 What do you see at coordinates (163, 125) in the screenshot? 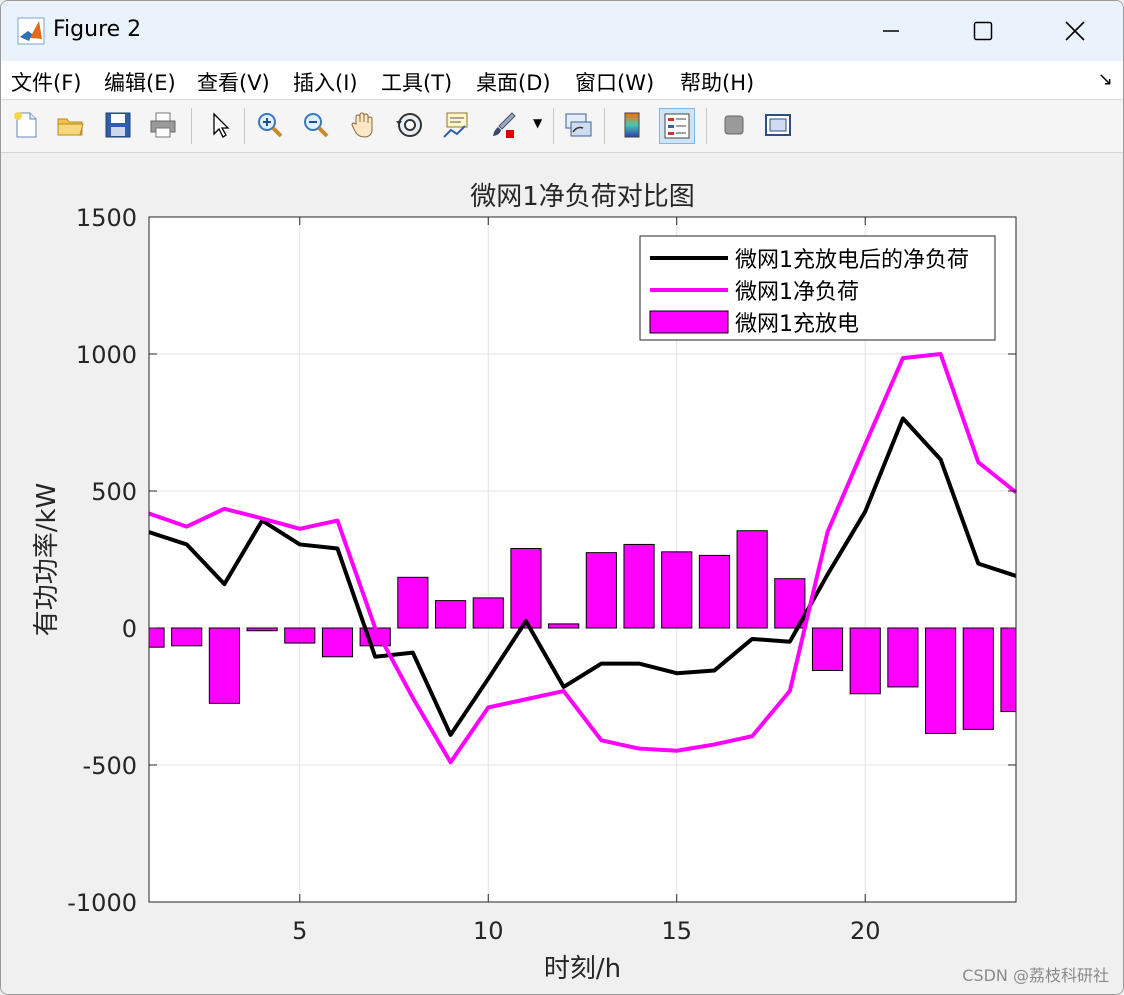
I see `print-icon` at bounding box center [163, 125].